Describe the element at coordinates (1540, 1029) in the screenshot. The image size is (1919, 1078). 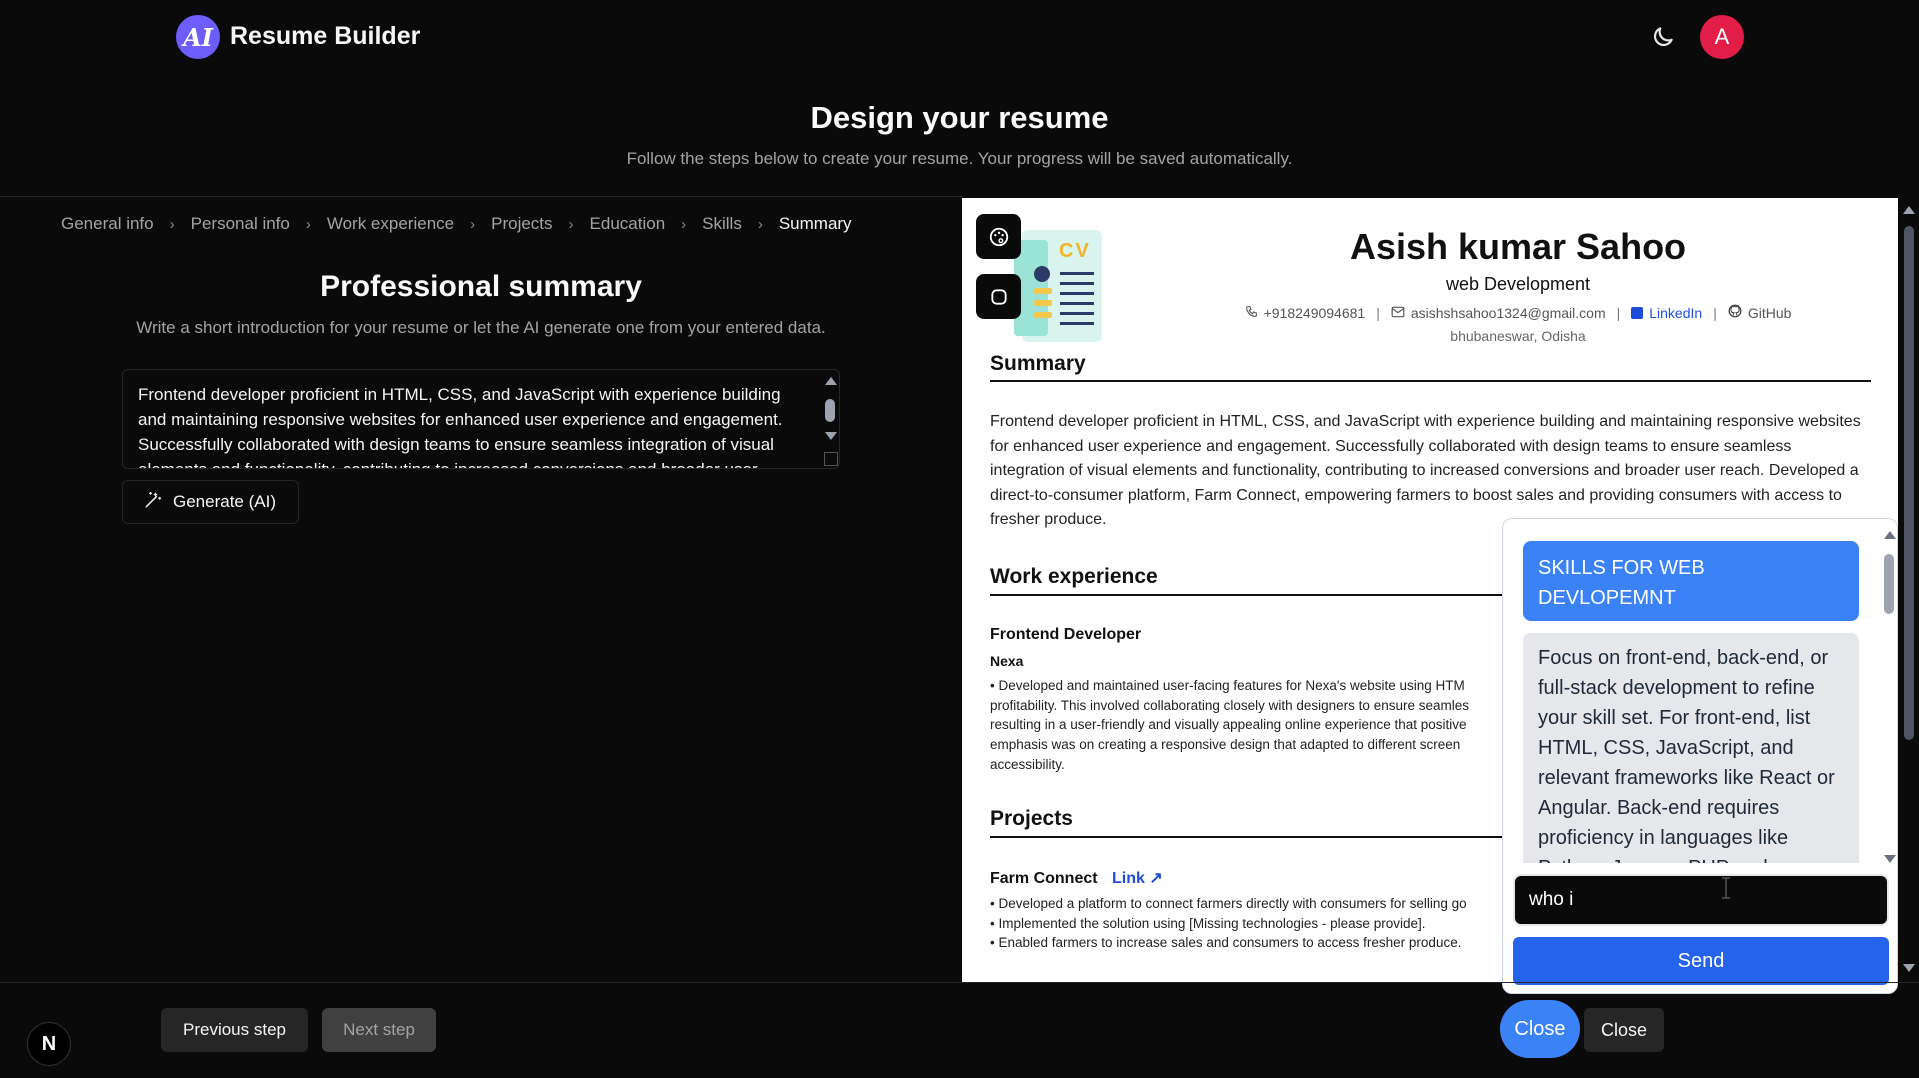
I see `close-chat-button: Close` at that location.